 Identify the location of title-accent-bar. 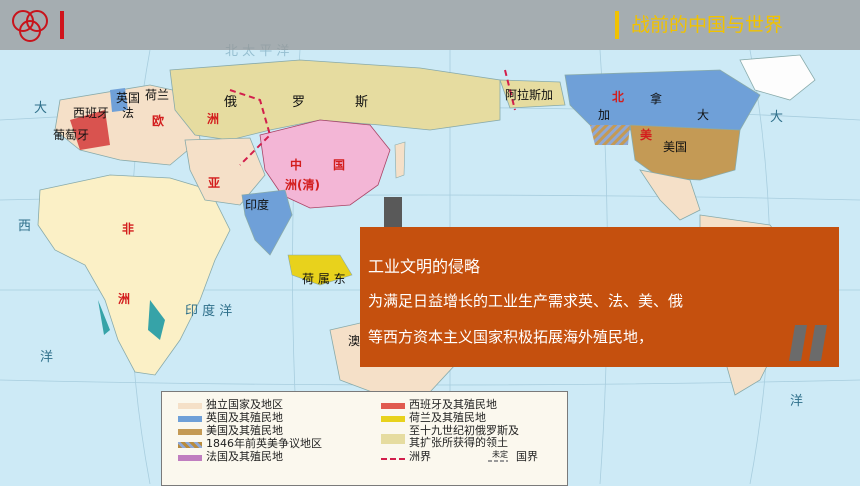
(617, 25).